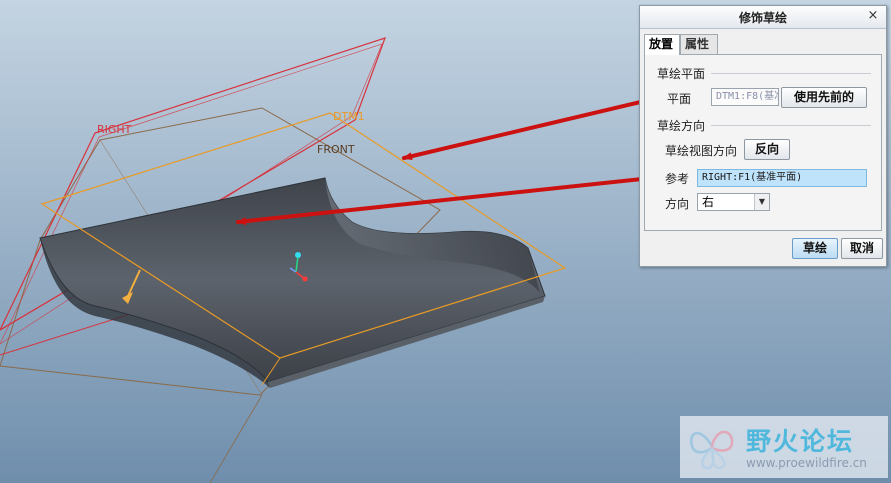 Image resolution: width=891 pixels, height=483 pixels. Describe the element at coordinates (800, 441) in the screenshot. I see `watermark-name: 野火论坛` at that location.